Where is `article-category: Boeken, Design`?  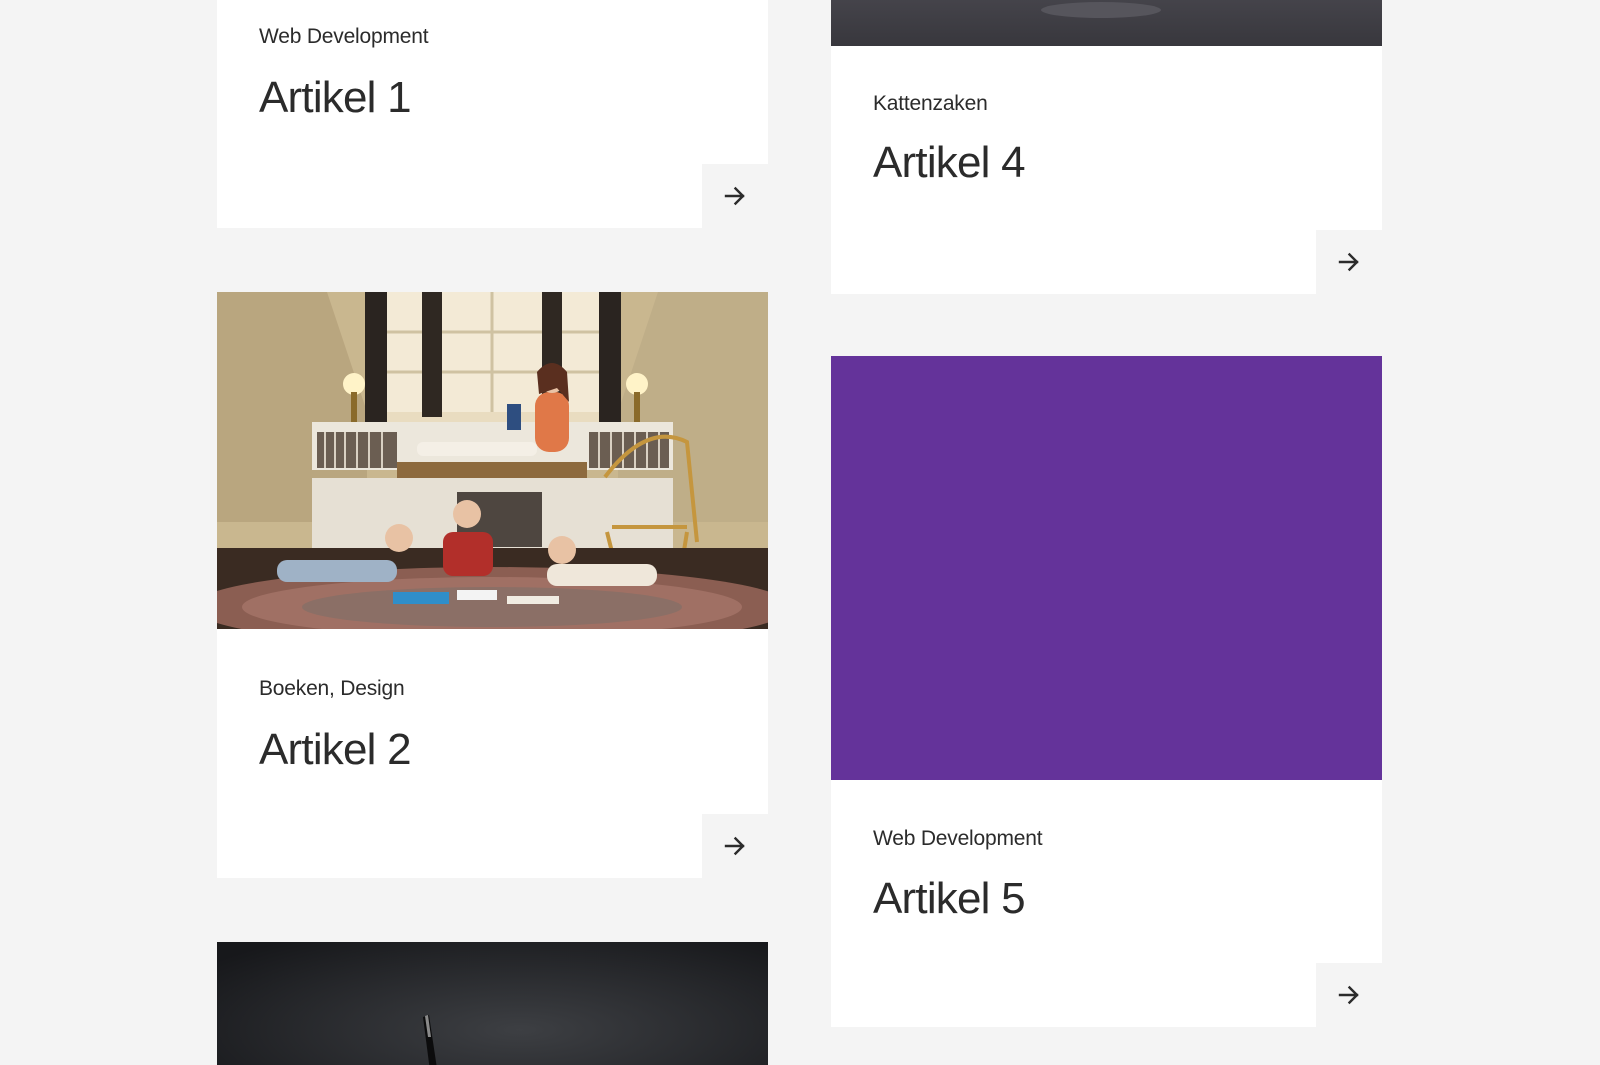
article-category: Boeken, Design is located at coordinates (332, 688).